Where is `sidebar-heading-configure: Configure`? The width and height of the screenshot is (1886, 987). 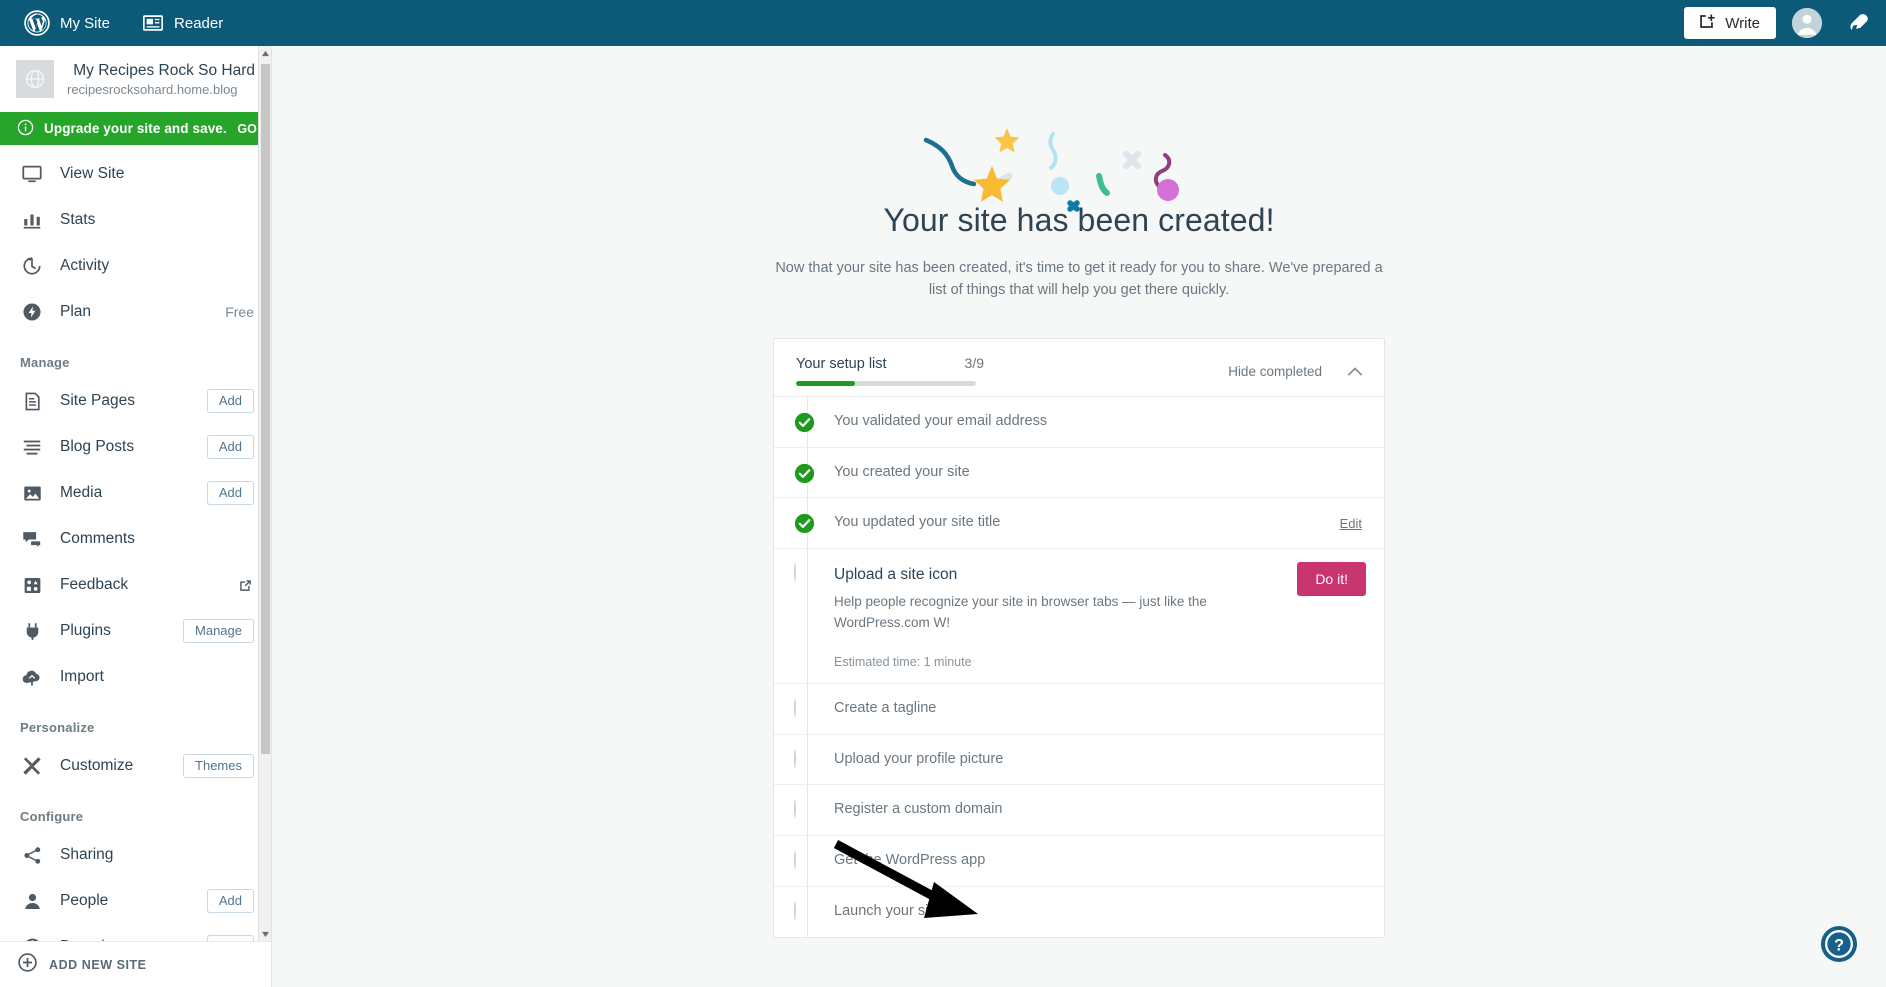 sidebar-heading-configure: Configure is located at coordinates (52, 816).